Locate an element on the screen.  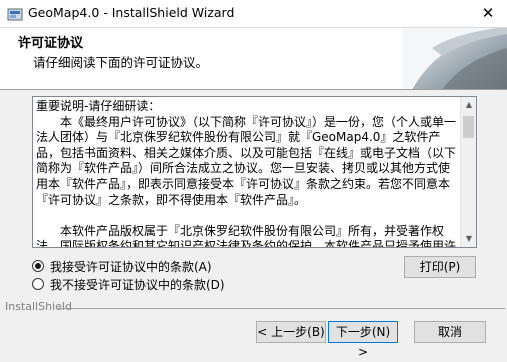
scroll-thumb is located at coordinates (468, 127).